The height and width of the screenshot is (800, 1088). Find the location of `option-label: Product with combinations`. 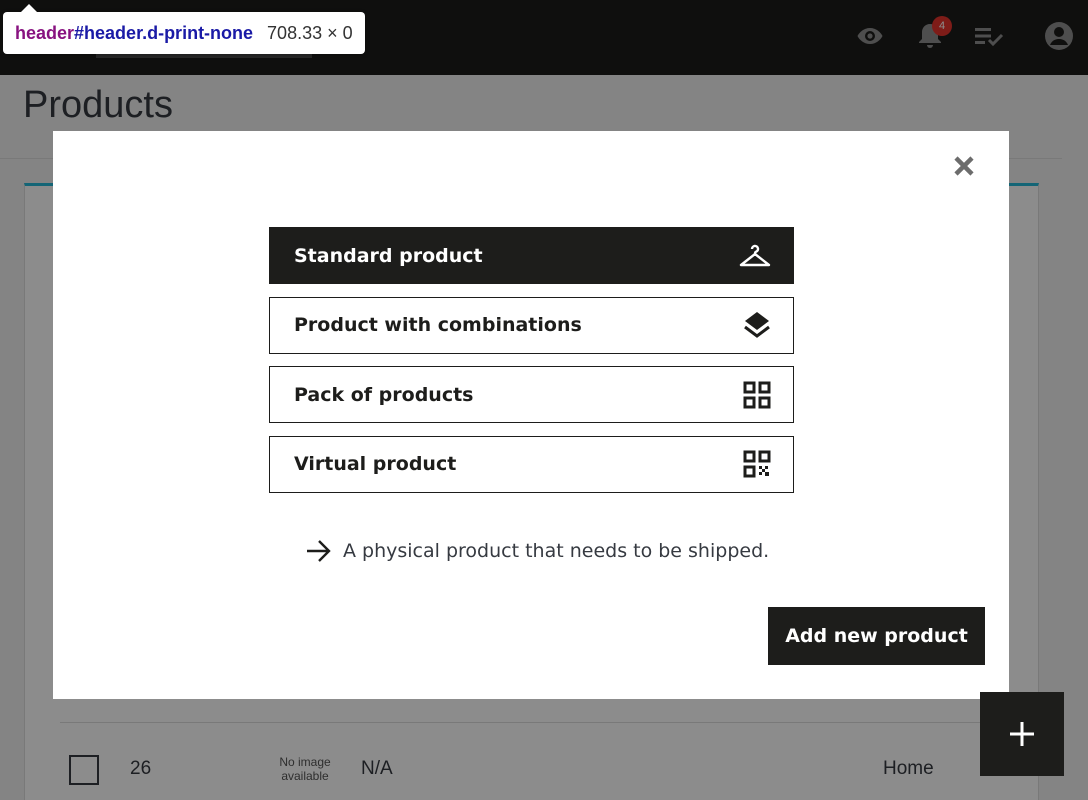

option-label: Product with combinations is located at coordinates (438, 325).